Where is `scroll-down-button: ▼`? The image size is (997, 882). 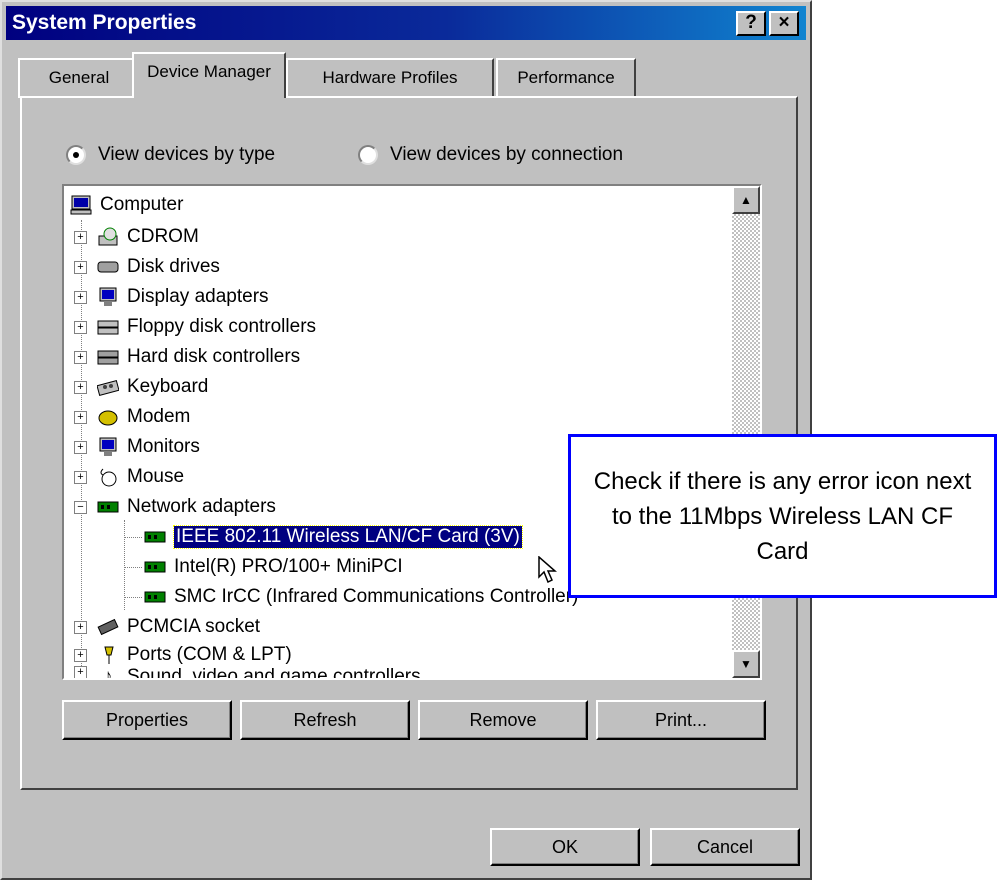
scroll-down-button: ▼ is located at coordinates (746, 664).